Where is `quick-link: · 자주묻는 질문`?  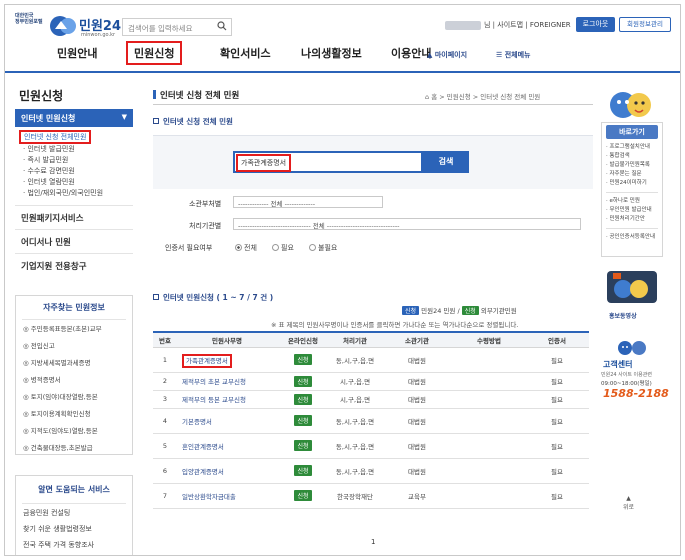 quick-link: · 자주묻는 질문 is located at coordinates (632, 174).